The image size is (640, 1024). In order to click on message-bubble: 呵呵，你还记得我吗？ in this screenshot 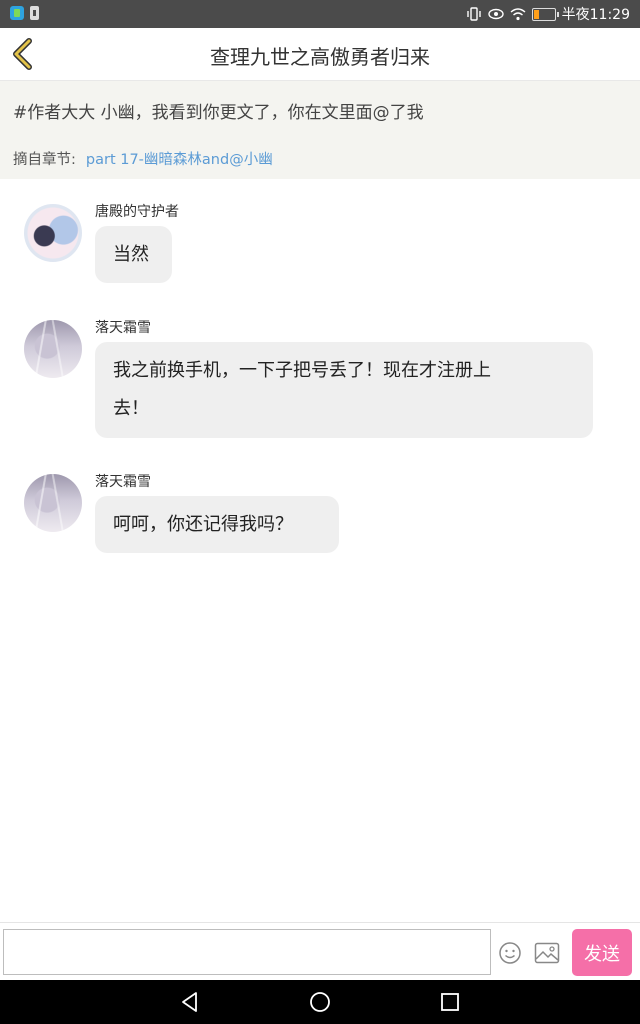, I will do `click(217, 524)`.